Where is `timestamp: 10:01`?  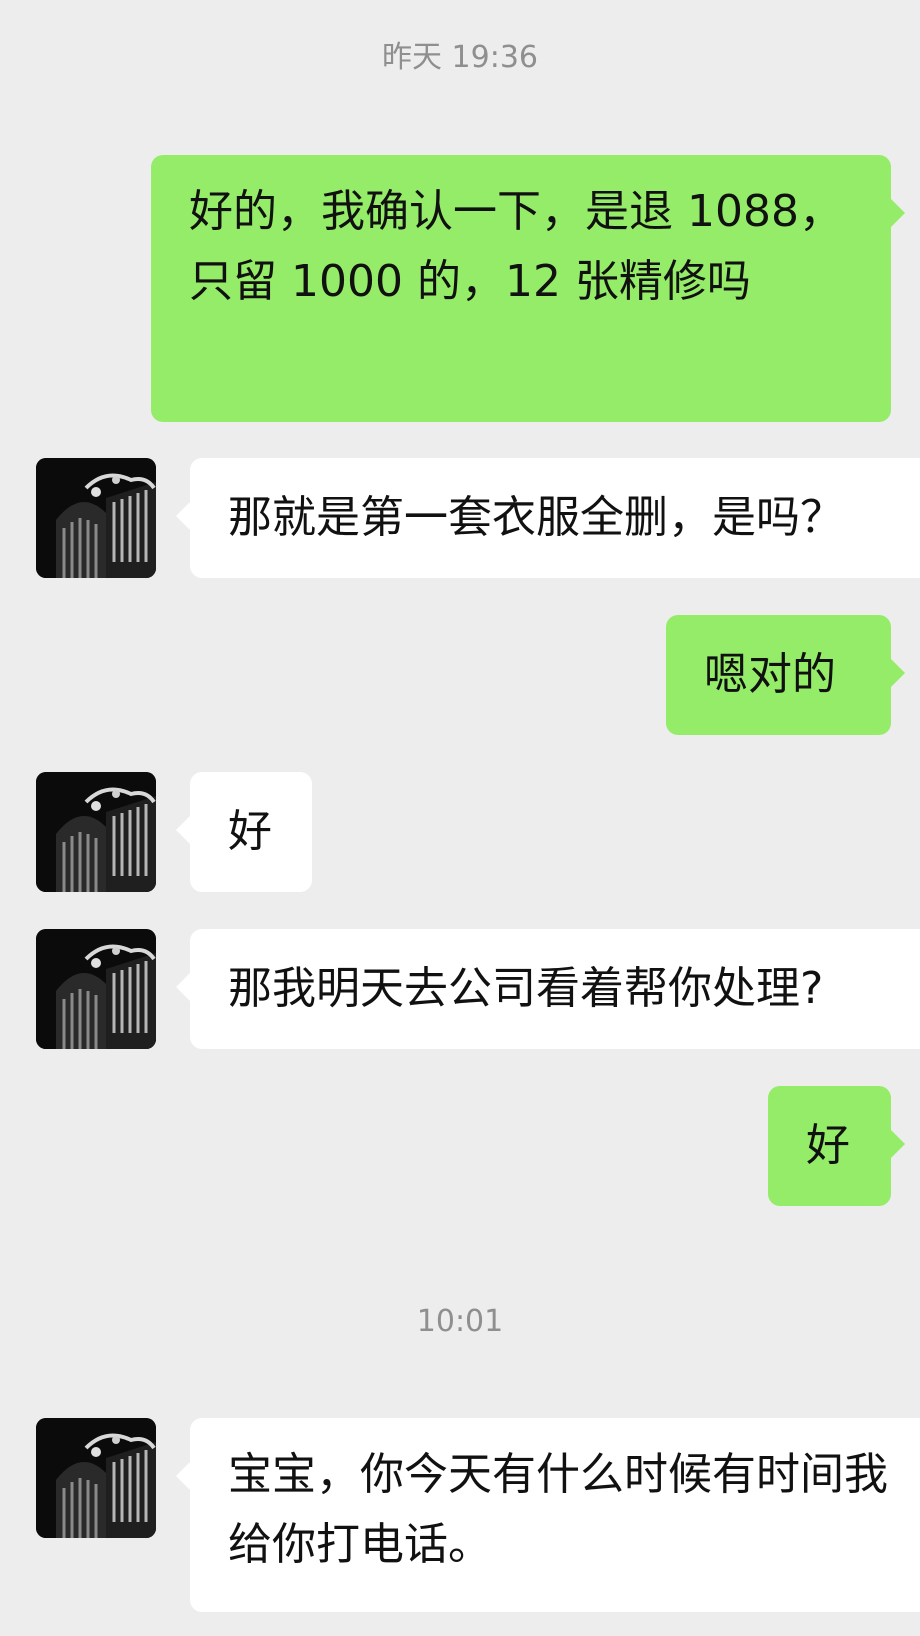 timestamp: 10:01 is located at coordinates (460, 1321).